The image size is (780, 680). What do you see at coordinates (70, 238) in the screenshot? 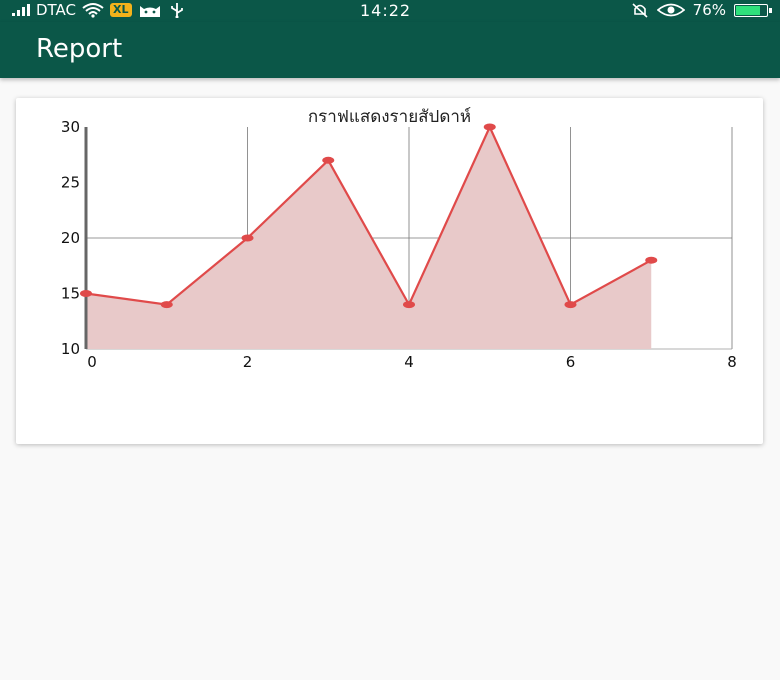
I see `y-tick-label: 20` at bounding box center [70, 238].